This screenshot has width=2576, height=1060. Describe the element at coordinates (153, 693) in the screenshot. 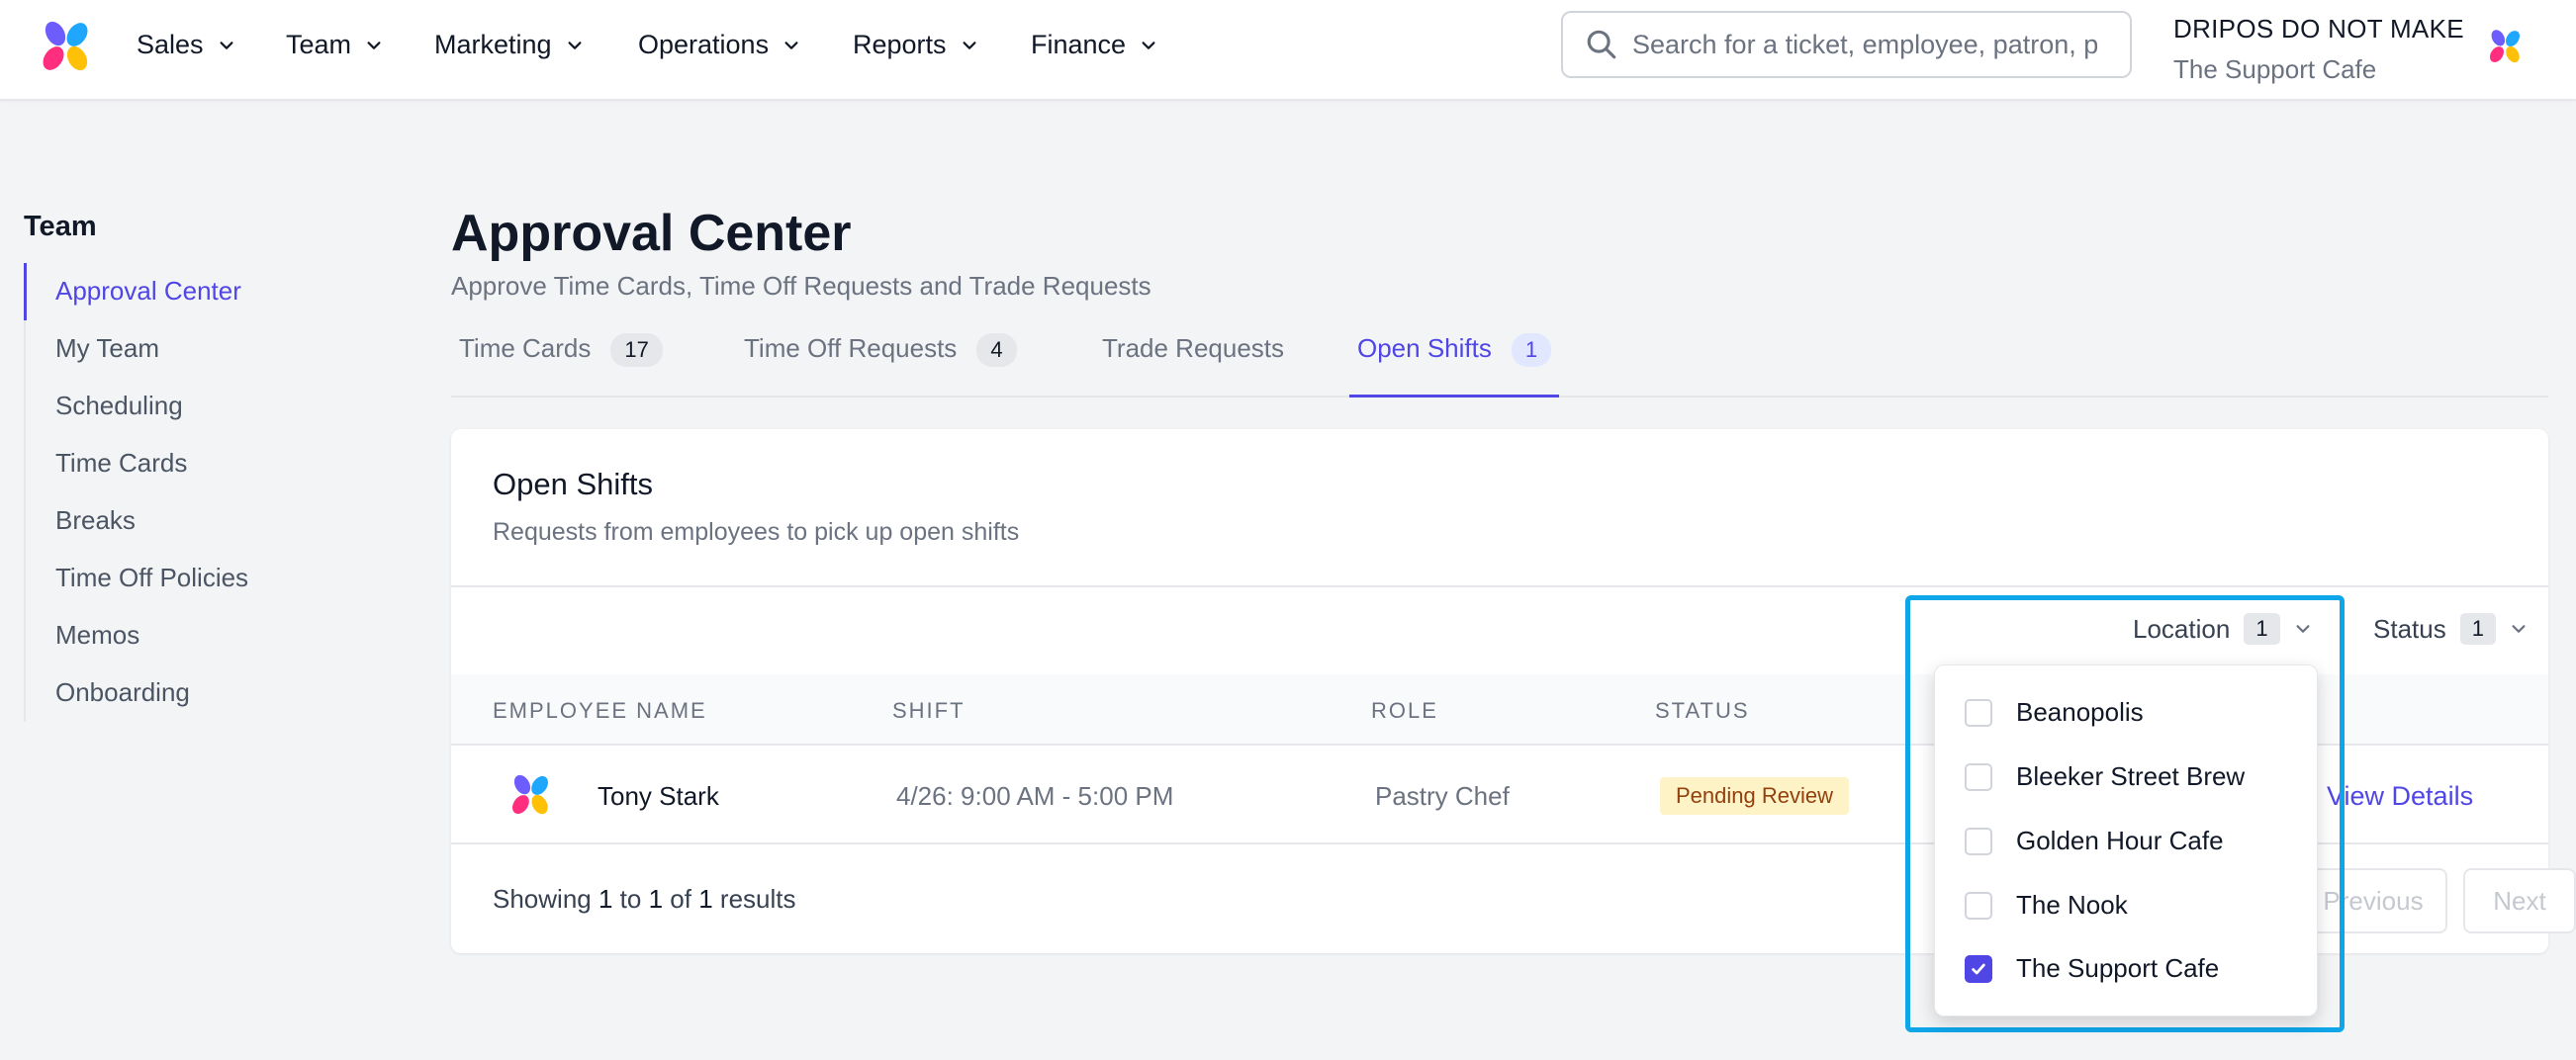

I see `sidebar-item-onboarding: Onboarding` at that location.